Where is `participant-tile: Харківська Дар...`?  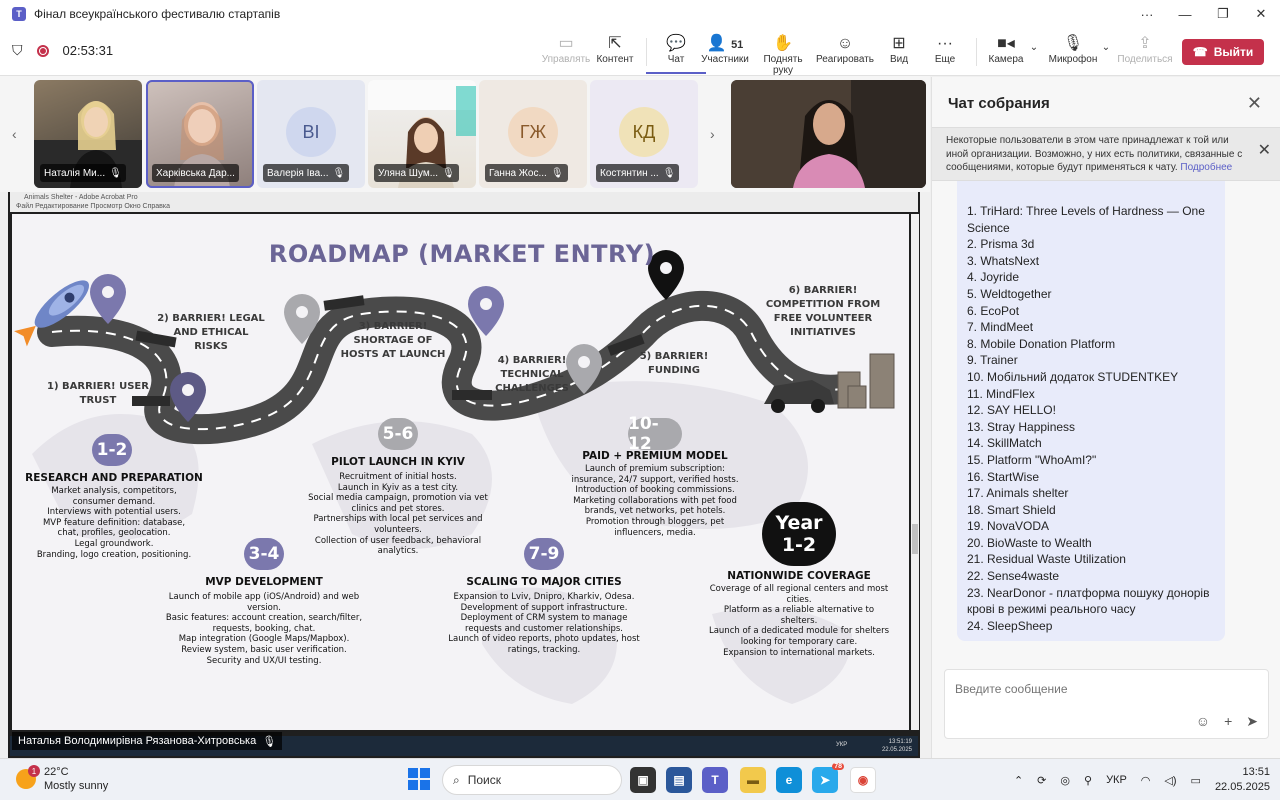
participant-tile: Харківська Дар... is located at coordinates (200, 134).